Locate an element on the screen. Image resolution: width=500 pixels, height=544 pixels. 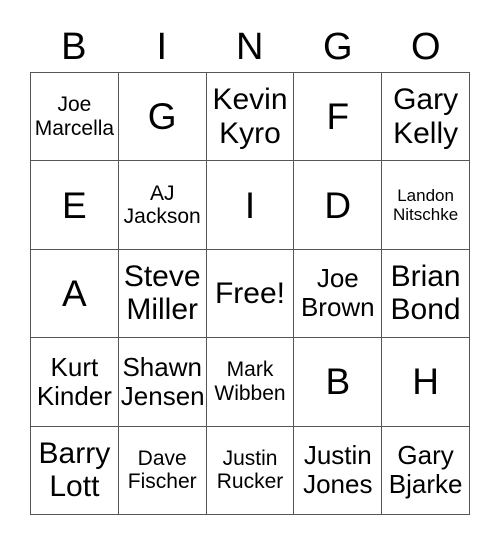
bingo-free-space-label: Free! is located at coordinates (249, 293).